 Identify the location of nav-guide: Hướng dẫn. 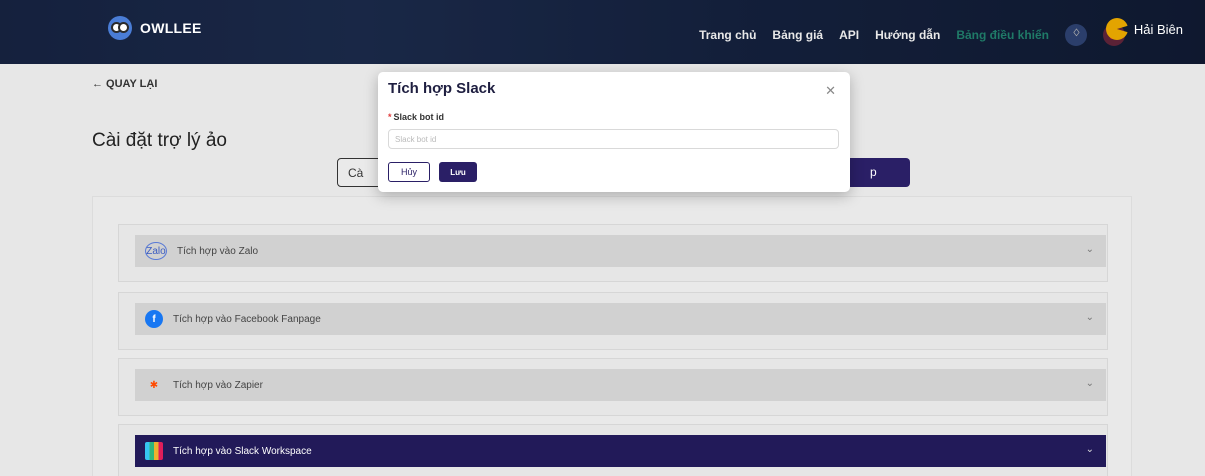
(907, 35).